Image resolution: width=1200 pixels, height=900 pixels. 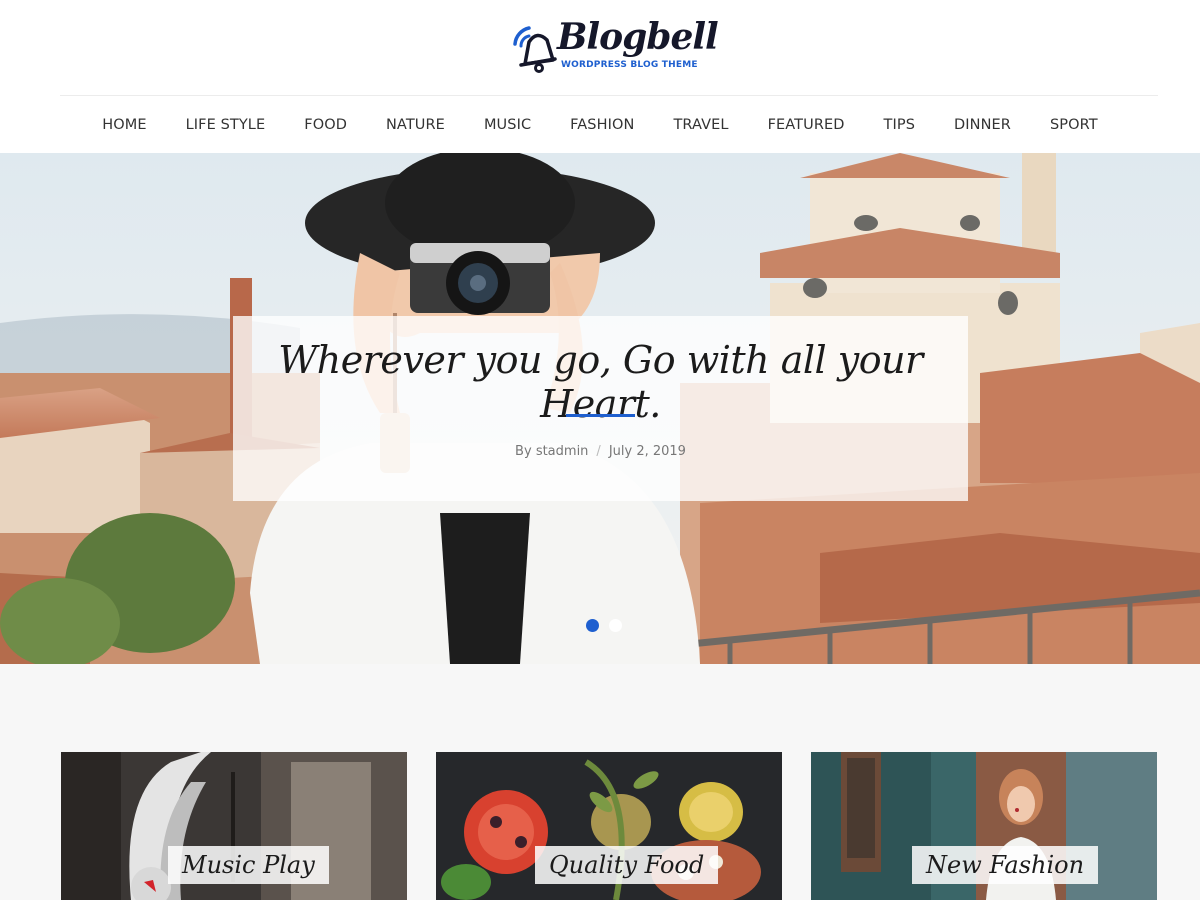 What do you see at coordinates (562, 451) in the screenshot?
I see `author-link: stadmin` at bounding box center [562, 451].